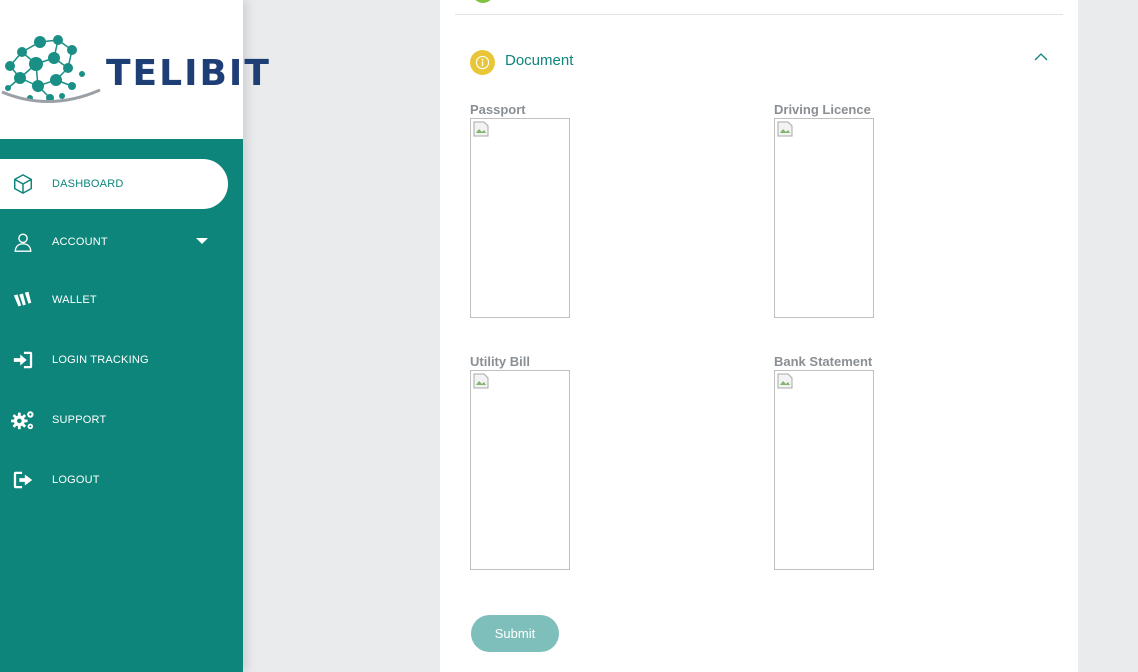  I want to click on utility-bill-label: Utility Bill, so click(500, 361).